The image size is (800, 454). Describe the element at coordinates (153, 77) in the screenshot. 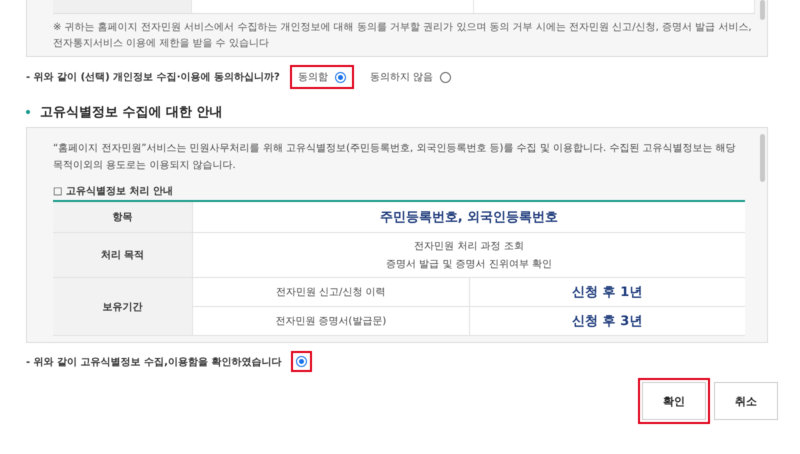

I see `consent-question: - 위와 같이 (선택) 개인정보 수집·이용에 동의하십니까?` at that location.